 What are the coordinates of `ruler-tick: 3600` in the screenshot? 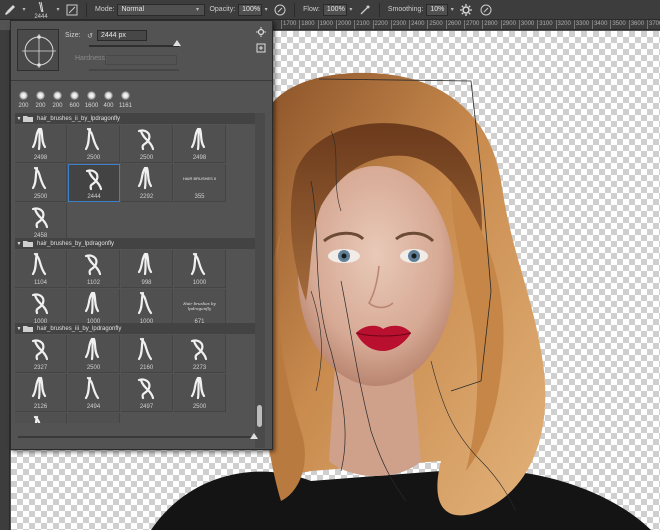 It's located at (636, 24).